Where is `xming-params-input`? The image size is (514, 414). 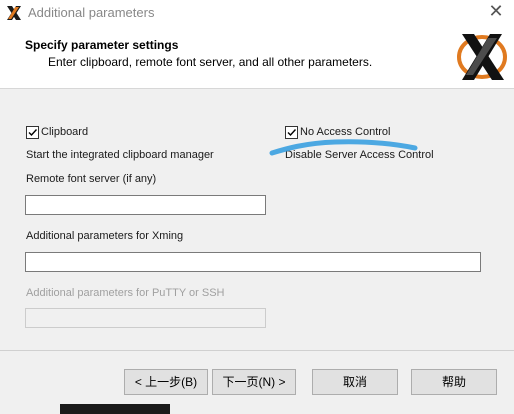 xming-params-input is located at coordinates (253, 262).